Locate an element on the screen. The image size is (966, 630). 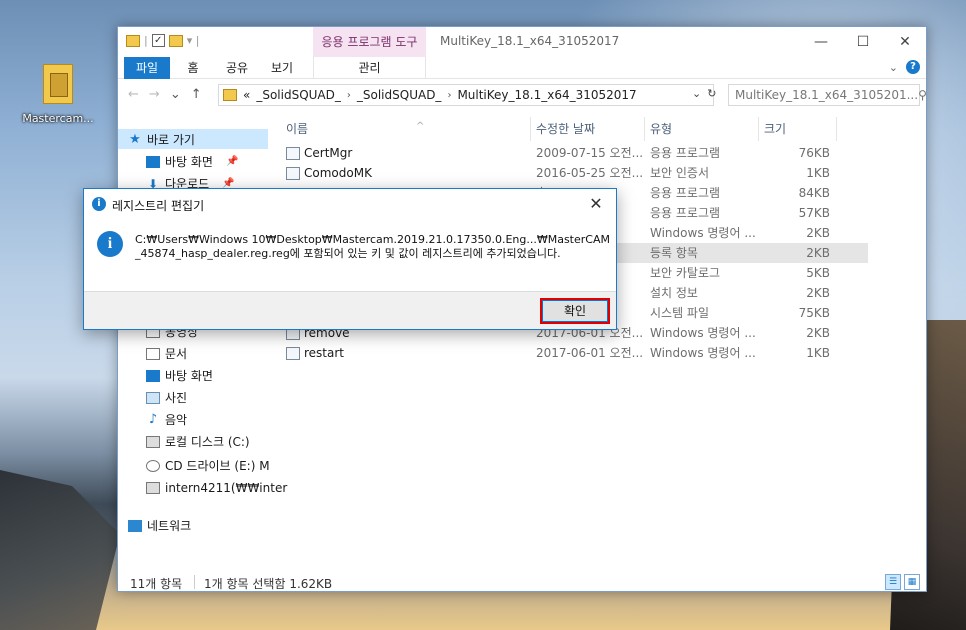
app-tools-context-tab: 응용 프로그램 도구 is located at coordinates (369, 42).